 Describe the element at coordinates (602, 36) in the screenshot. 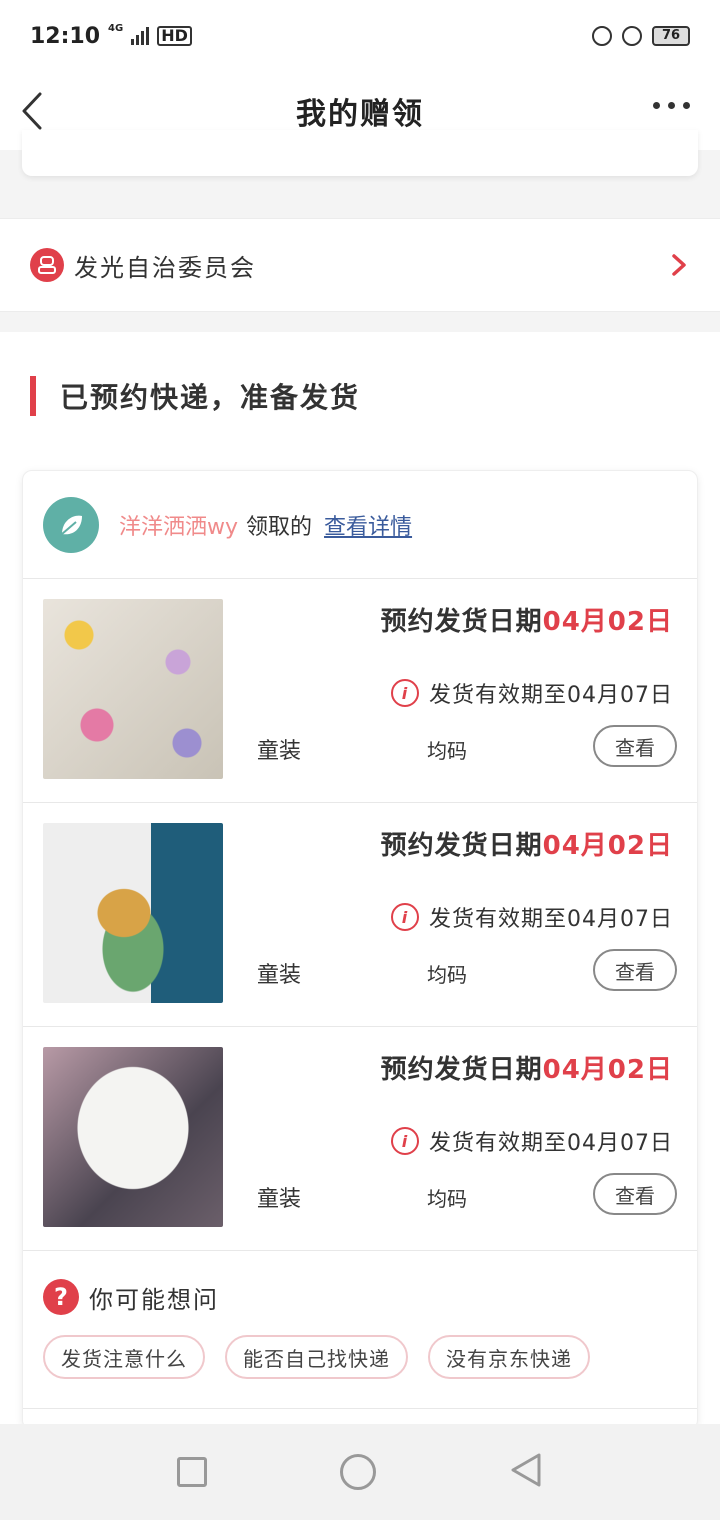

I see `rotation-lock-icon` at that location.